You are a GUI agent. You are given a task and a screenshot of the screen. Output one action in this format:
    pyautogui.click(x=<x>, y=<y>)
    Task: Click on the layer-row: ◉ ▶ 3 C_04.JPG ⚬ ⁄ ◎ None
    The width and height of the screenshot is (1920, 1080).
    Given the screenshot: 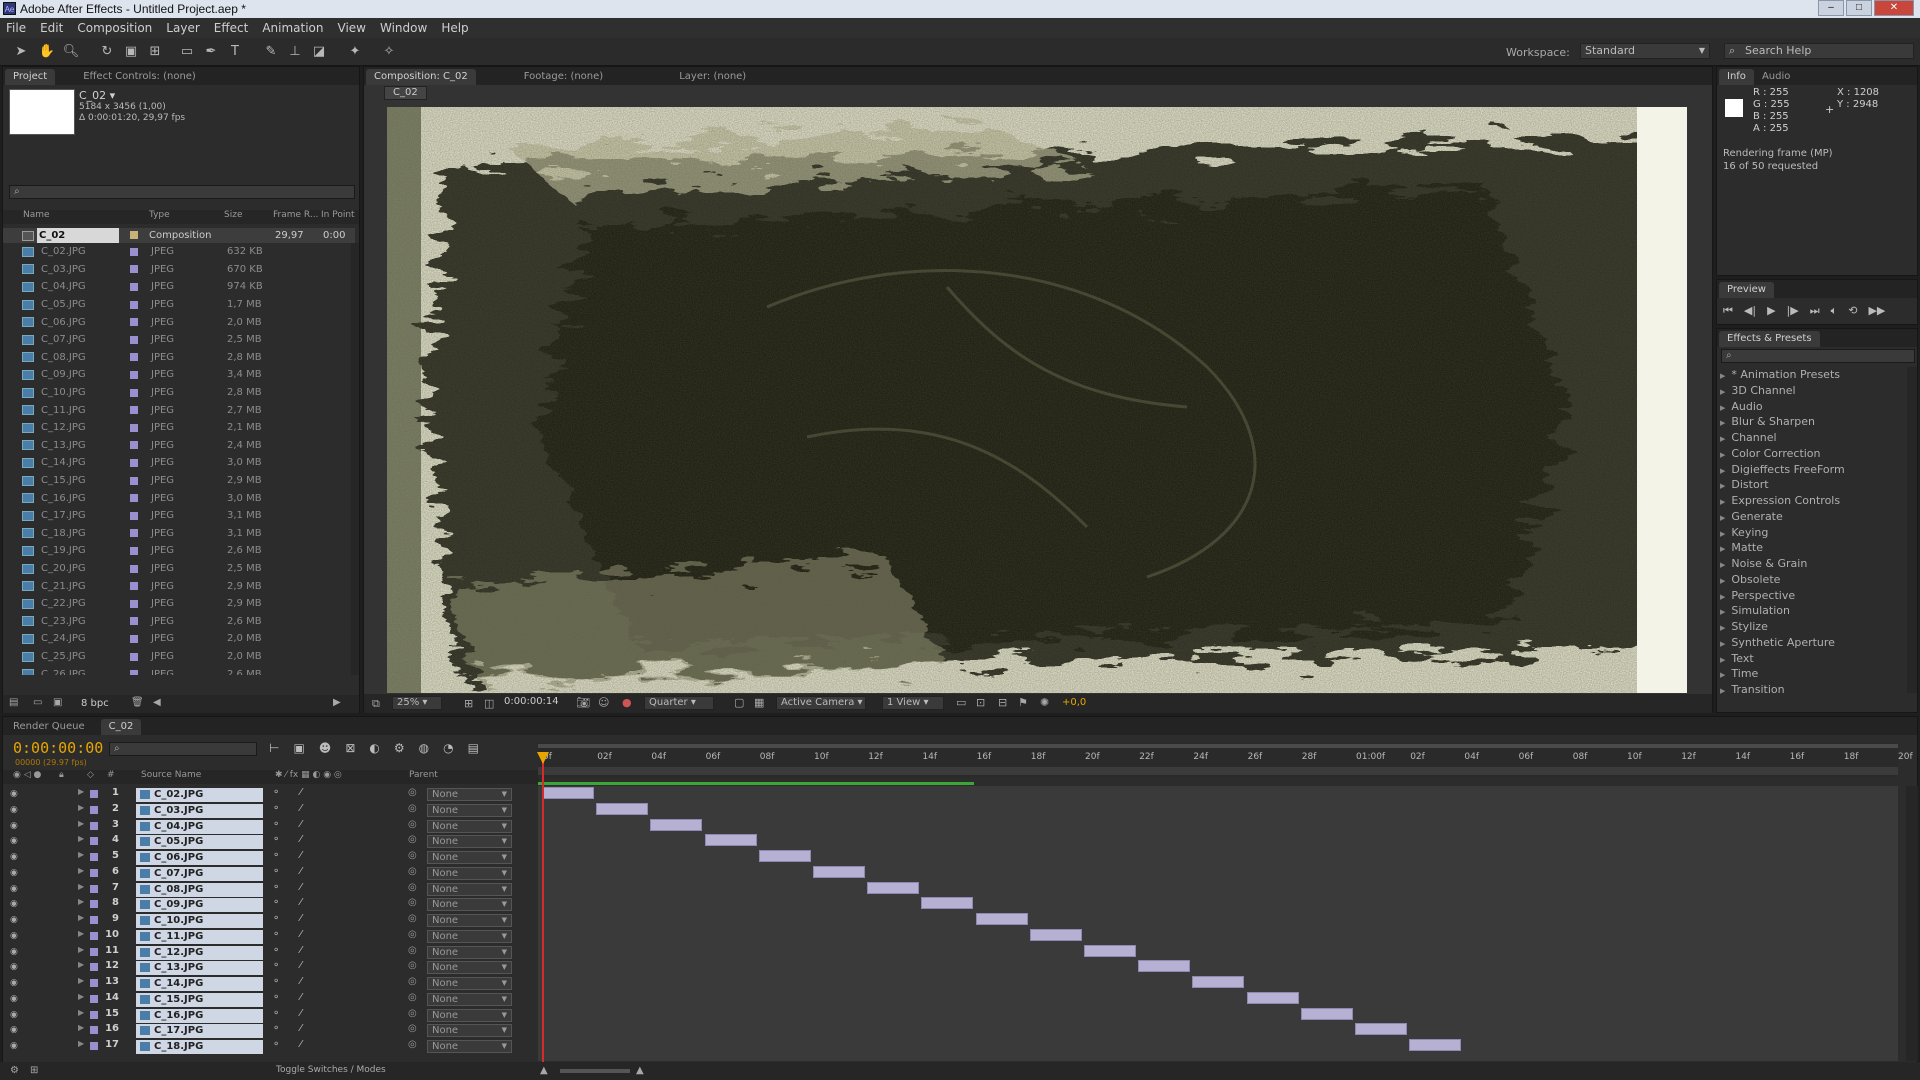 What is the action you would take?
    pyautogui.click(x=270, y=827)
    